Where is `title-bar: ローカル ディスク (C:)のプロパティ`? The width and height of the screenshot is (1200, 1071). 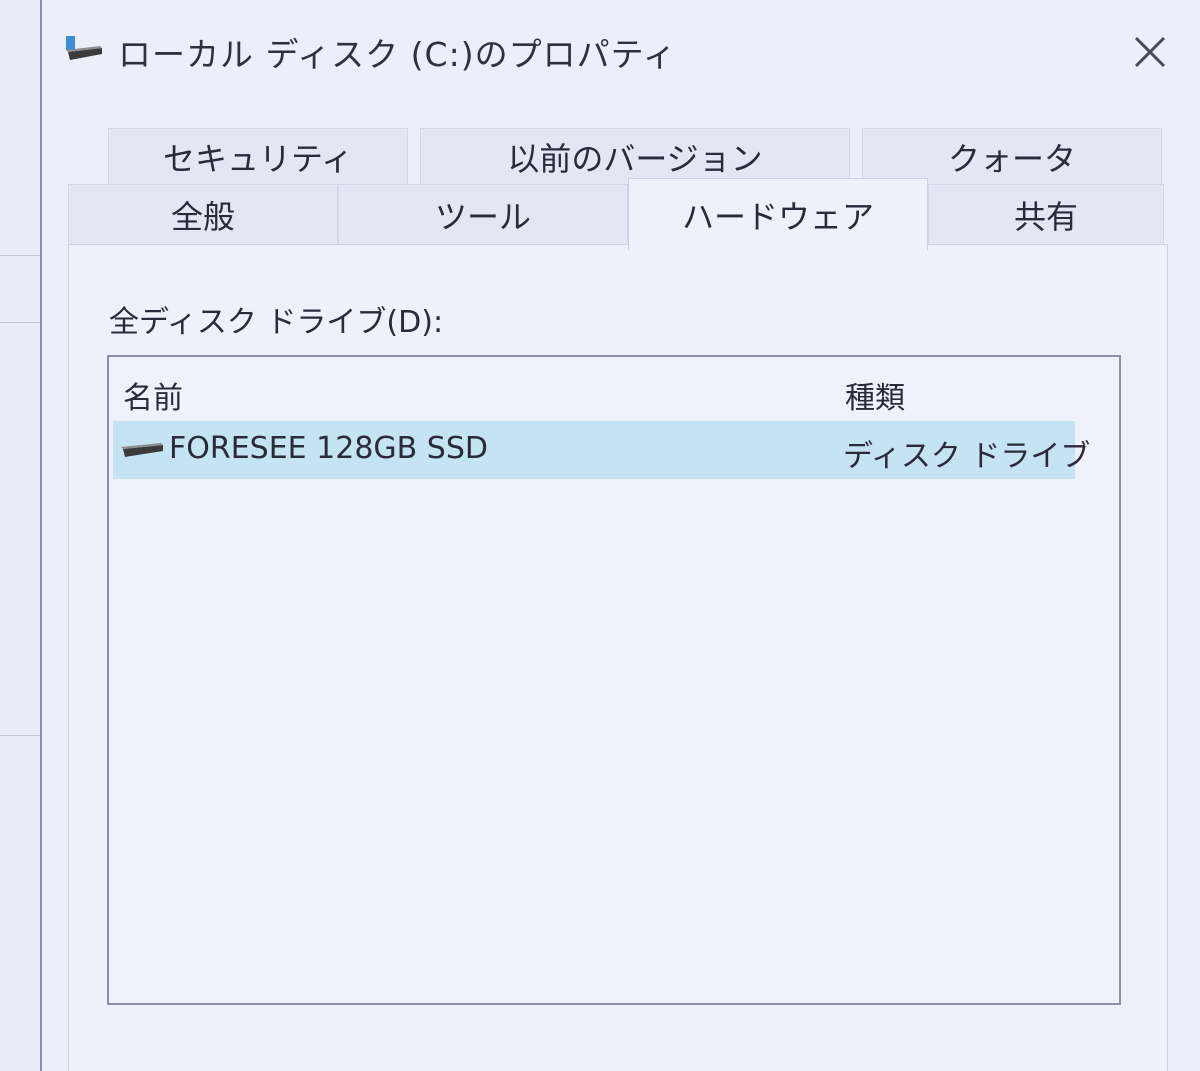
title-bar: ローカル ディスク (C:)のプロパティ is located at coordinates (621, 50).